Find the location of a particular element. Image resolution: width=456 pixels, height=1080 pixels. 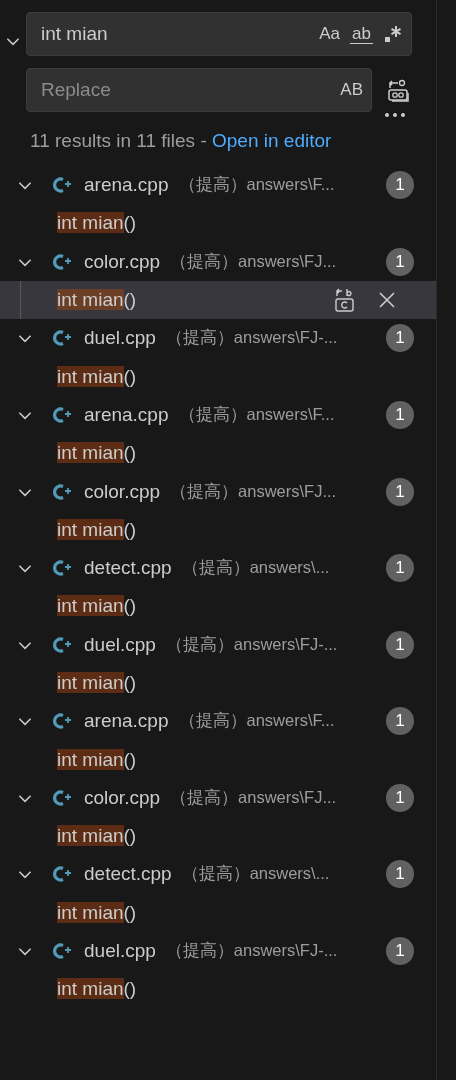

preserve-case-toggle: AB is located at coordinates (351, 90).